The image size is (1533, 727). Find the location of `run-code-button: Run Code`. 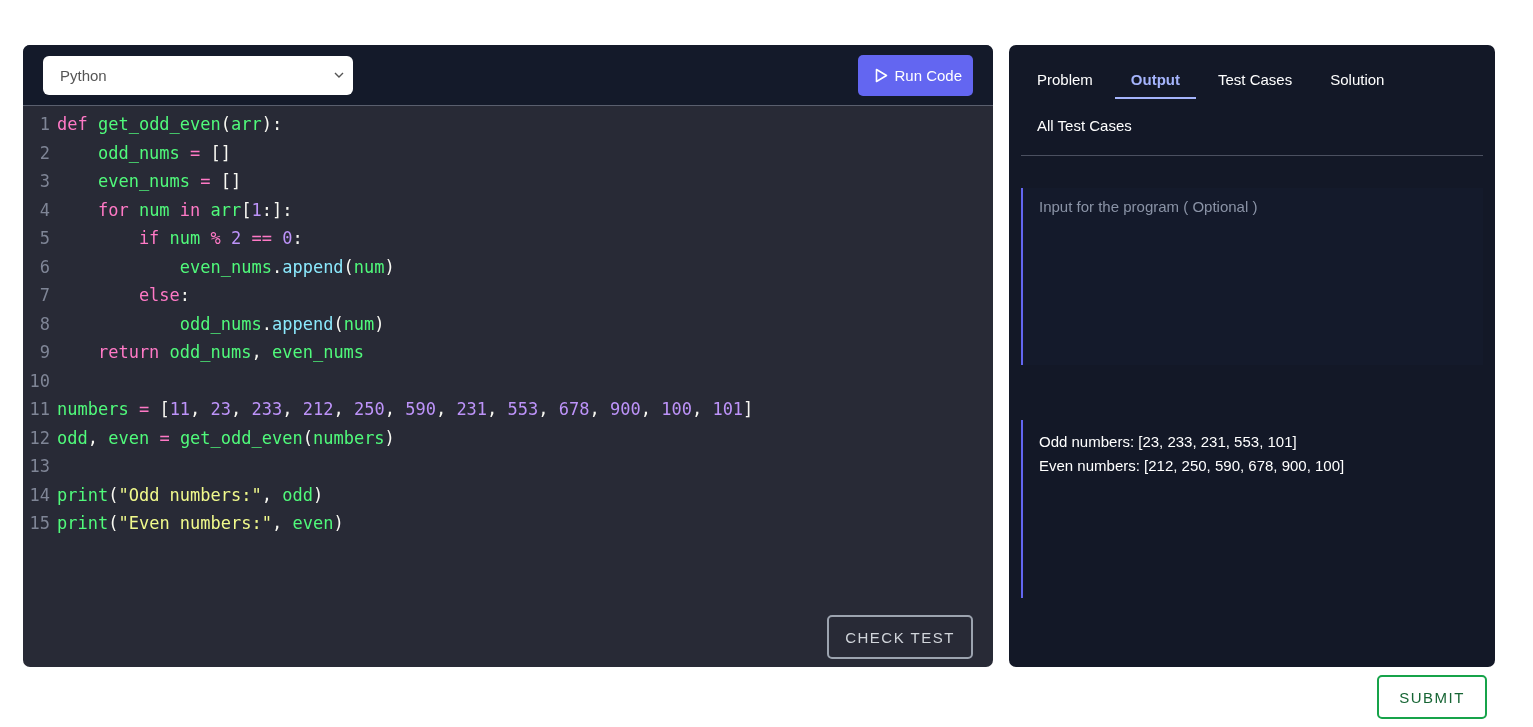

run-code-button: Run Code is located at coordinates (915, 75).